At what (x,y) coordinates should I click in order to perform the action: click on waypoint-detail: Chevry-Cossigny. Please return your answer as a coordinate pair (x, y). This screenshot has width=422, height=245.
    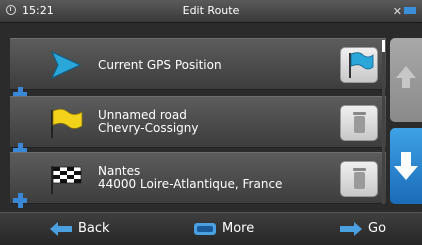
    Looking at the image, I should click on (148, 128).